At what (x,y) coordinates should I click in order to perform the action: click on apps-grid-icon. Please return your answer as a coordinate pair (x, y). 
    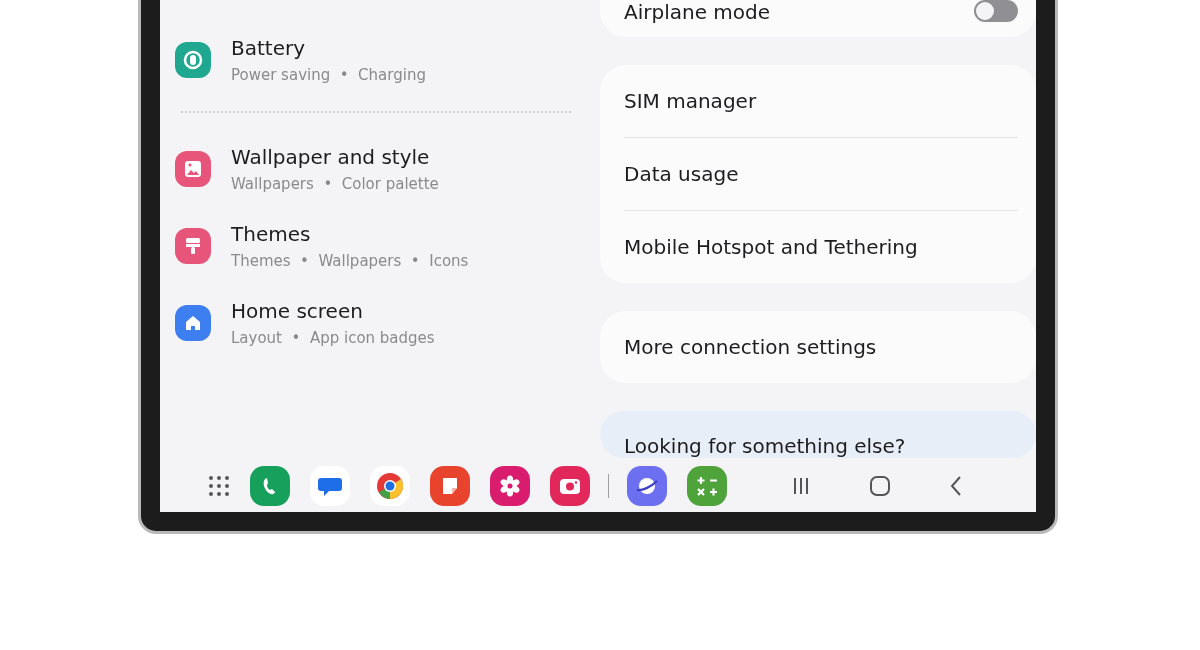
    Looking at the image, I should click on (219, 486).